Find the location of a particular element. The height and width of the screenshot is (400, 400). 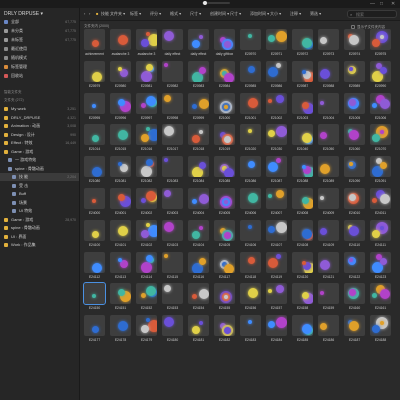

asset-tile: E24118 is located at coordinates (250, 266).